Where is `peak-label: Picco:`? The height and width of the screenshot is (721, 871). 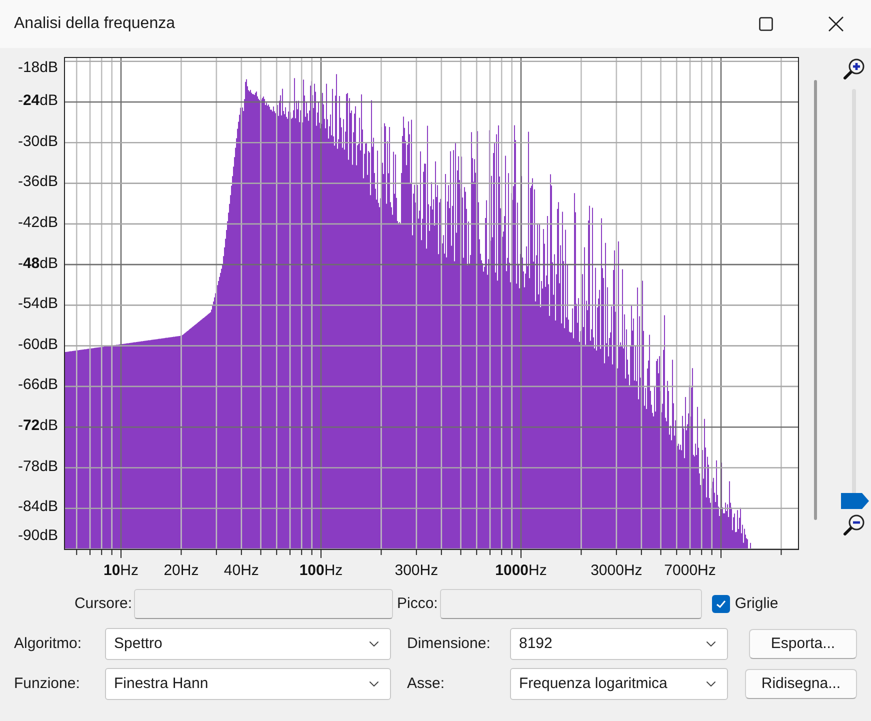
peak-label: Picco: is located at coordinates (417, 604).